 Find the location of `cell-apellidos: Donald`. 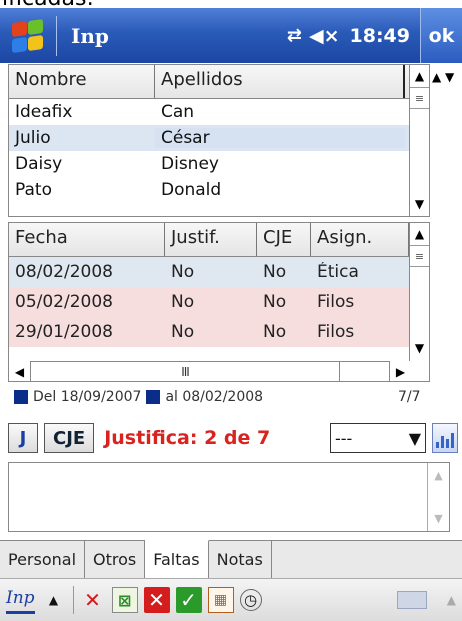

cell-apellidos: Donald is located at coordinates (191, 190).